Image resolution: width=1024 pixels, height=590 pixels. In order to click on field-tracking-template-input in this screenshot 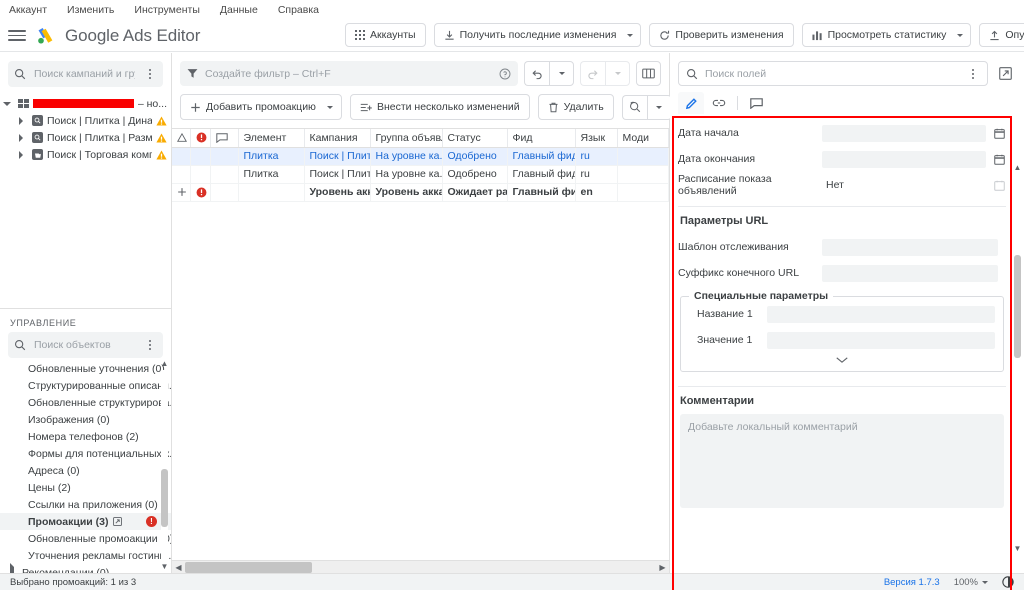, I will do `click(910, 247)`.